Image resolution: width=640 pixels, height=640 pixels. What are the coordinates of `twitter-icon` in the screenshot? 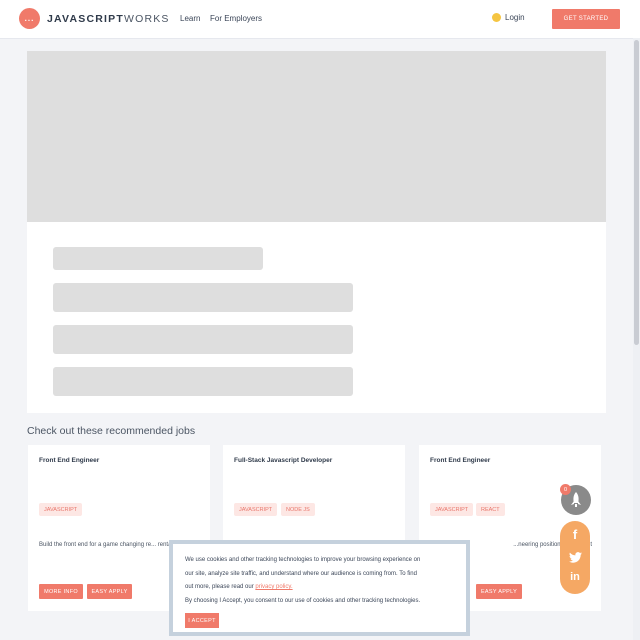 It's located at (575, 559).